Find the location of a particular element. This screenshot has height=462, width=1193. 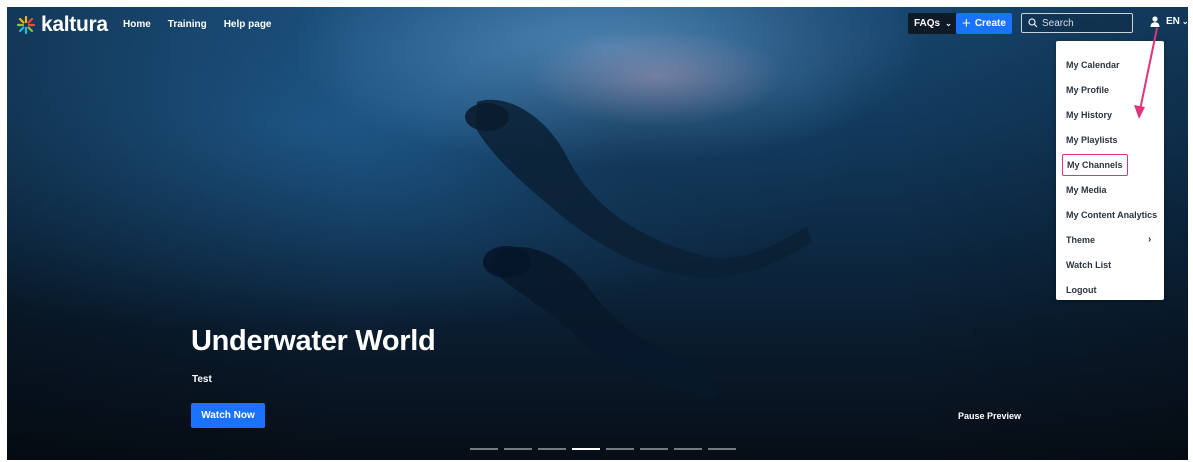

search-box is located at coordinates (1077, 23).